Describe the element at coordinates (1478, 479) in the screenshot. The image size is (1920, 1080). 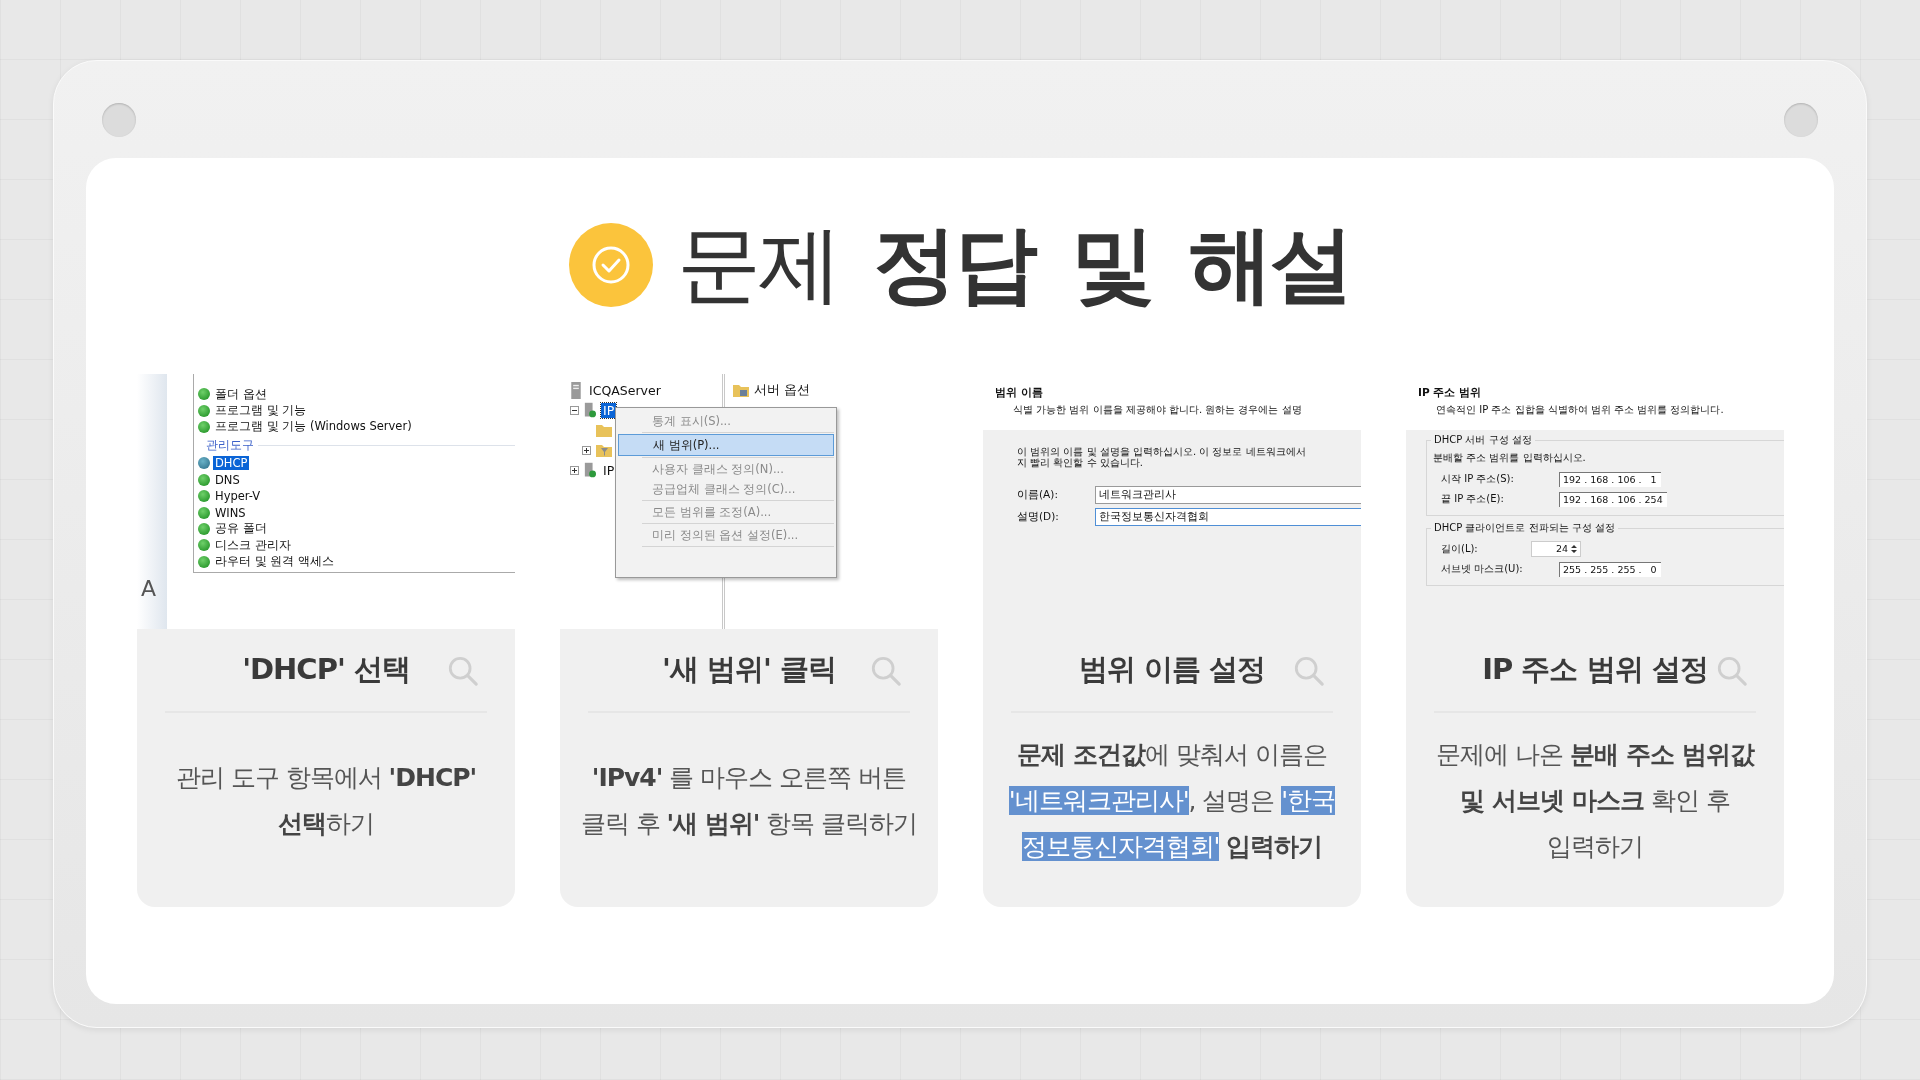
I see `field-label: 시작 IP 주소(S):` at that location.